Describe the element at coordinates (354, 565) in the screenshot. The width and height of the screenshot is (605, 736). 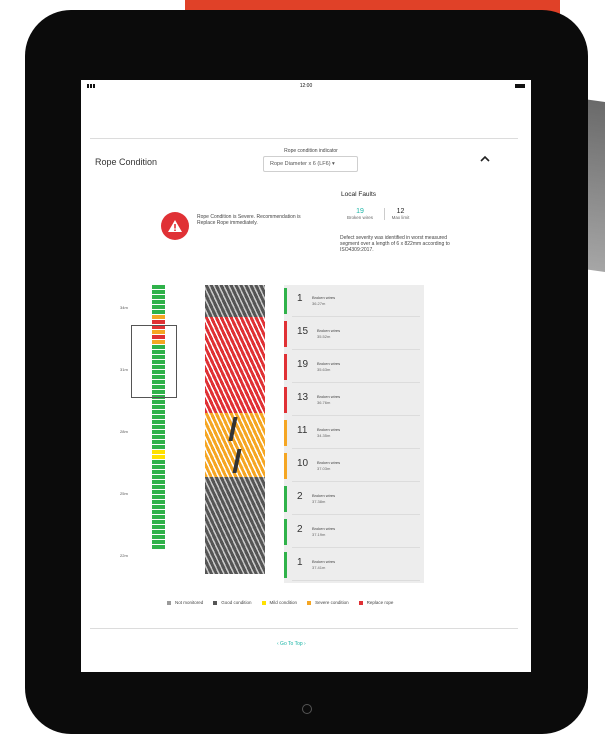
I see `fault-row: 1 Broken wires 37.41m` at that location.